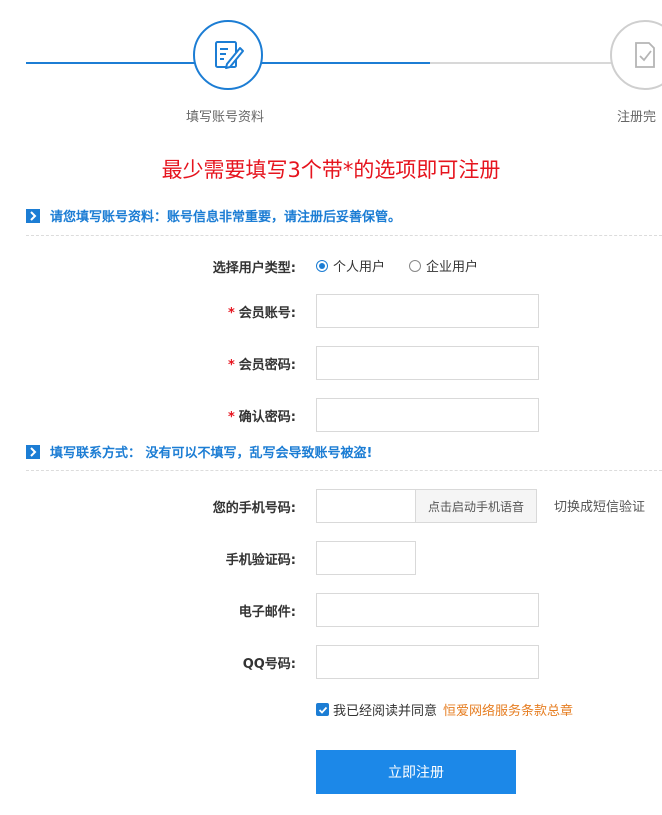 This screenshot has height=815, width=662. Describe the element at coordinates (260, 560) in the screenshot. I see `sms-code-label: 手机验证码:` at that location.